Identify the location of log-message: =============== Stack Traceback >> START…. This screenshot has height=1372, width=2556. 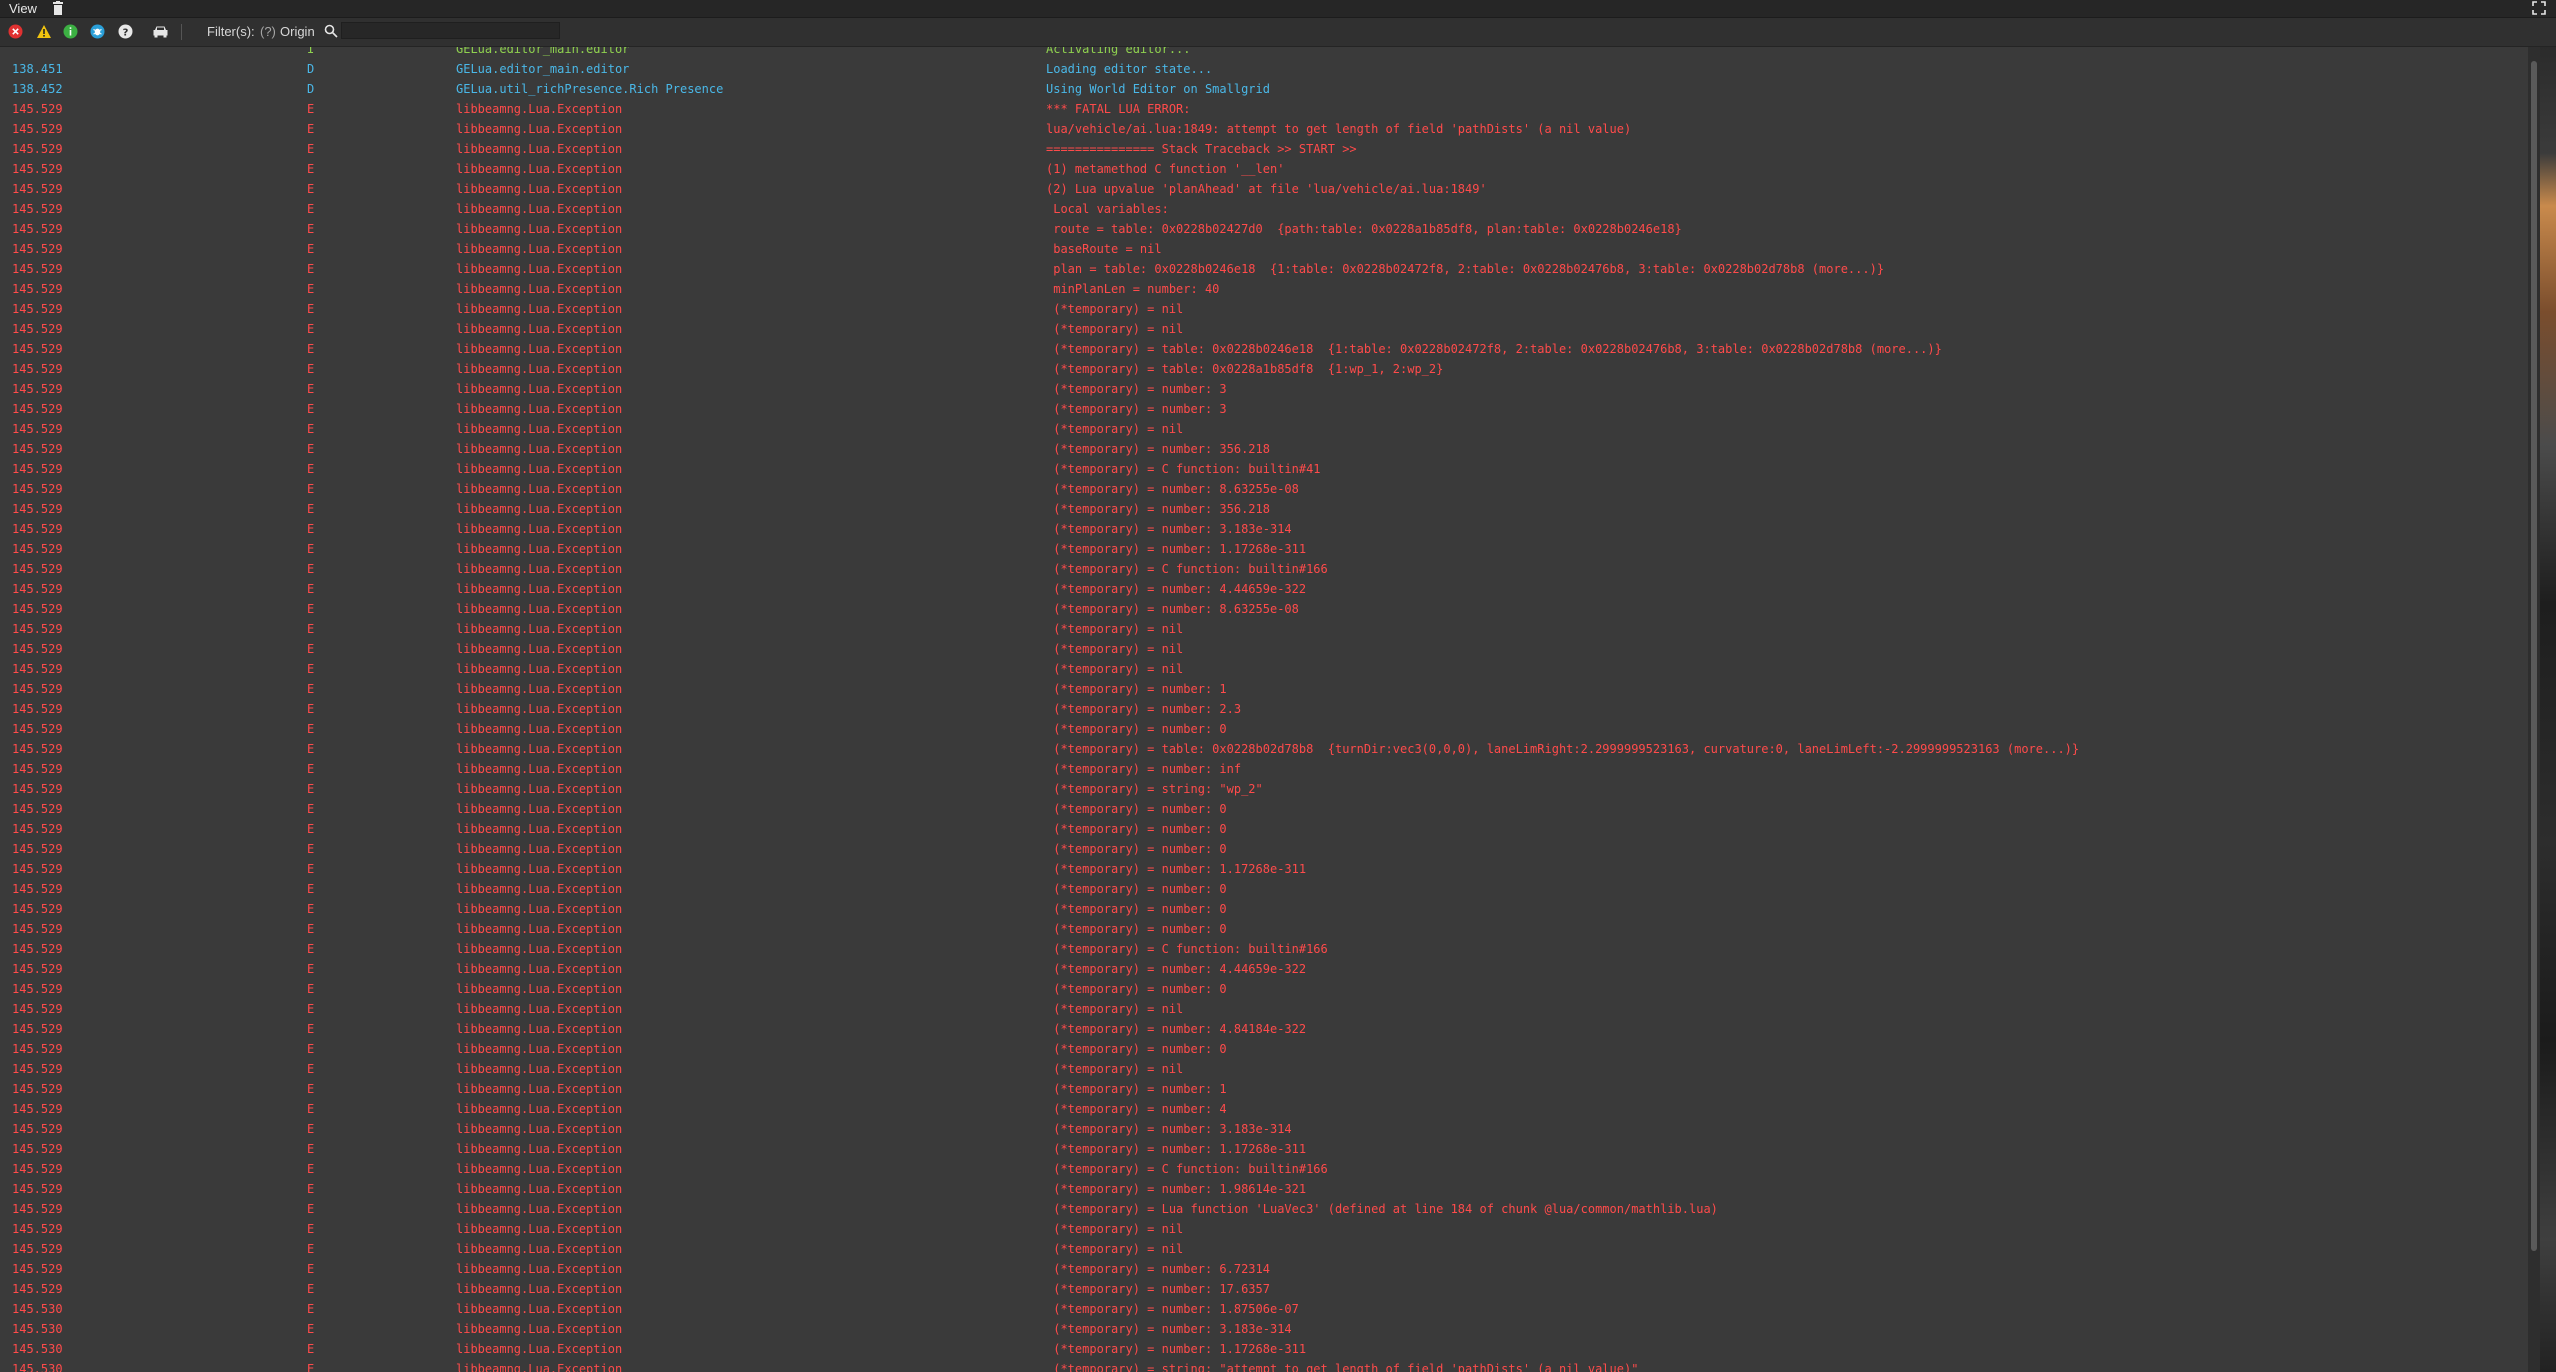
(1201, 149).